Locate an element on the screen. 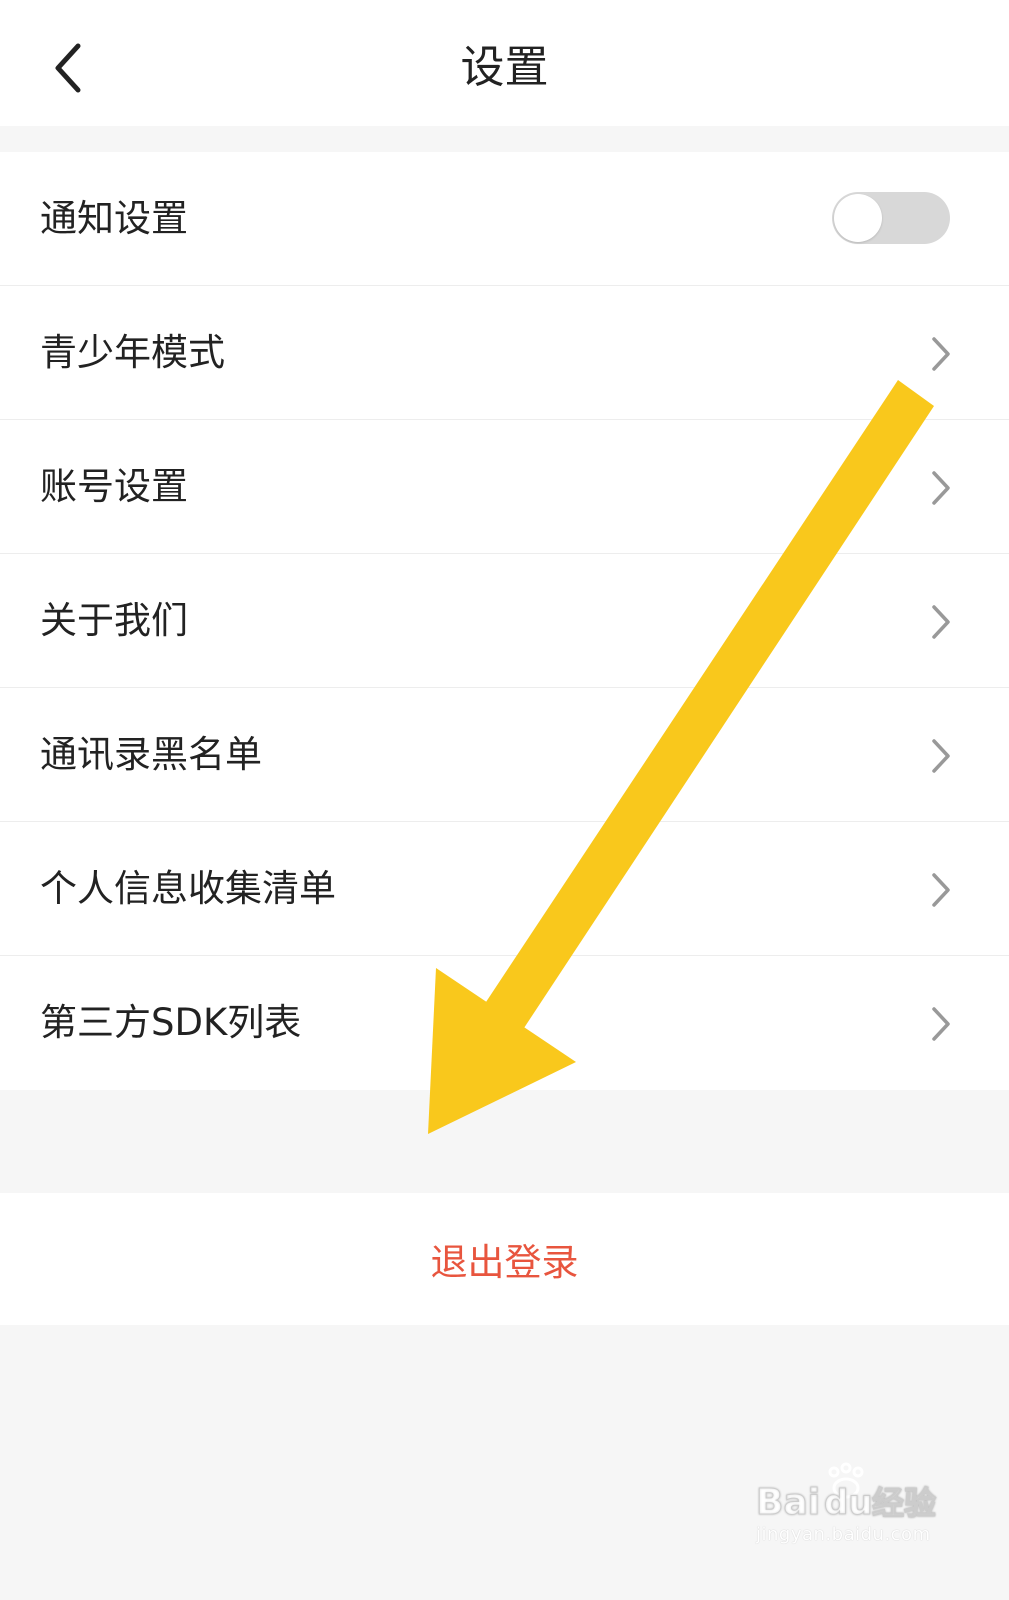  top-bar: 设置 is located at coordinates (504, 63).